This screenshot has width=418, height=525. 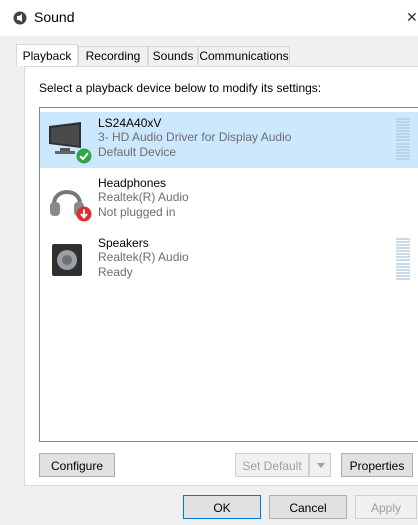 What do you see at coordinates (272, 465) in the screenshot?
I see `set-default-button: Set Default` at bounding box center [272, 465].